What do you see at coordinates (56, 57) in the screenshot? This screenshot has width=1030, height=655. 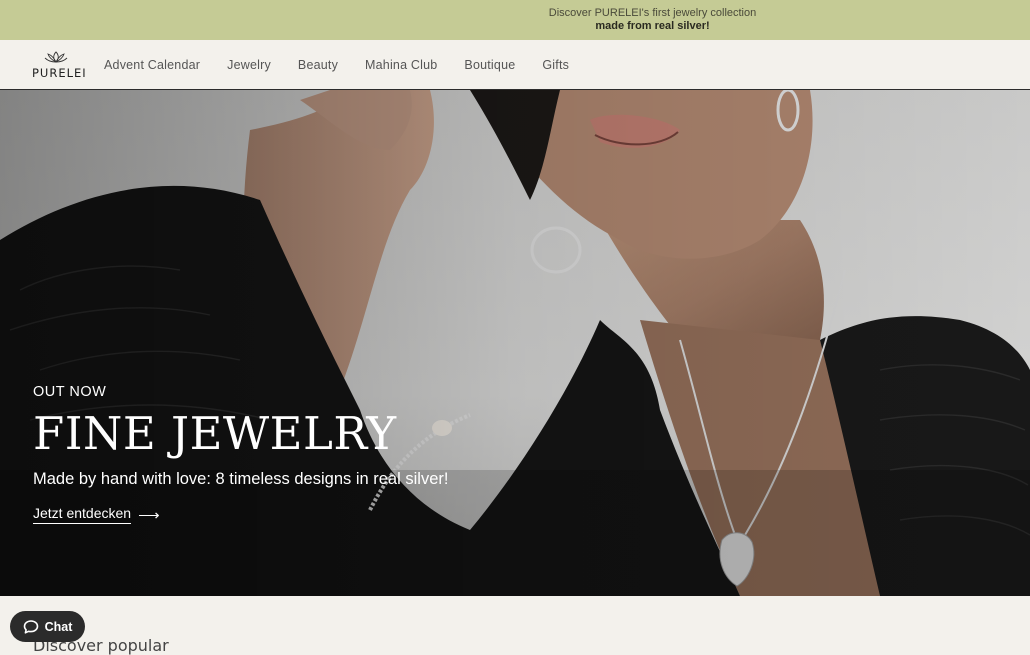 I see `lotus-icon` at bounding box center [56, 57].